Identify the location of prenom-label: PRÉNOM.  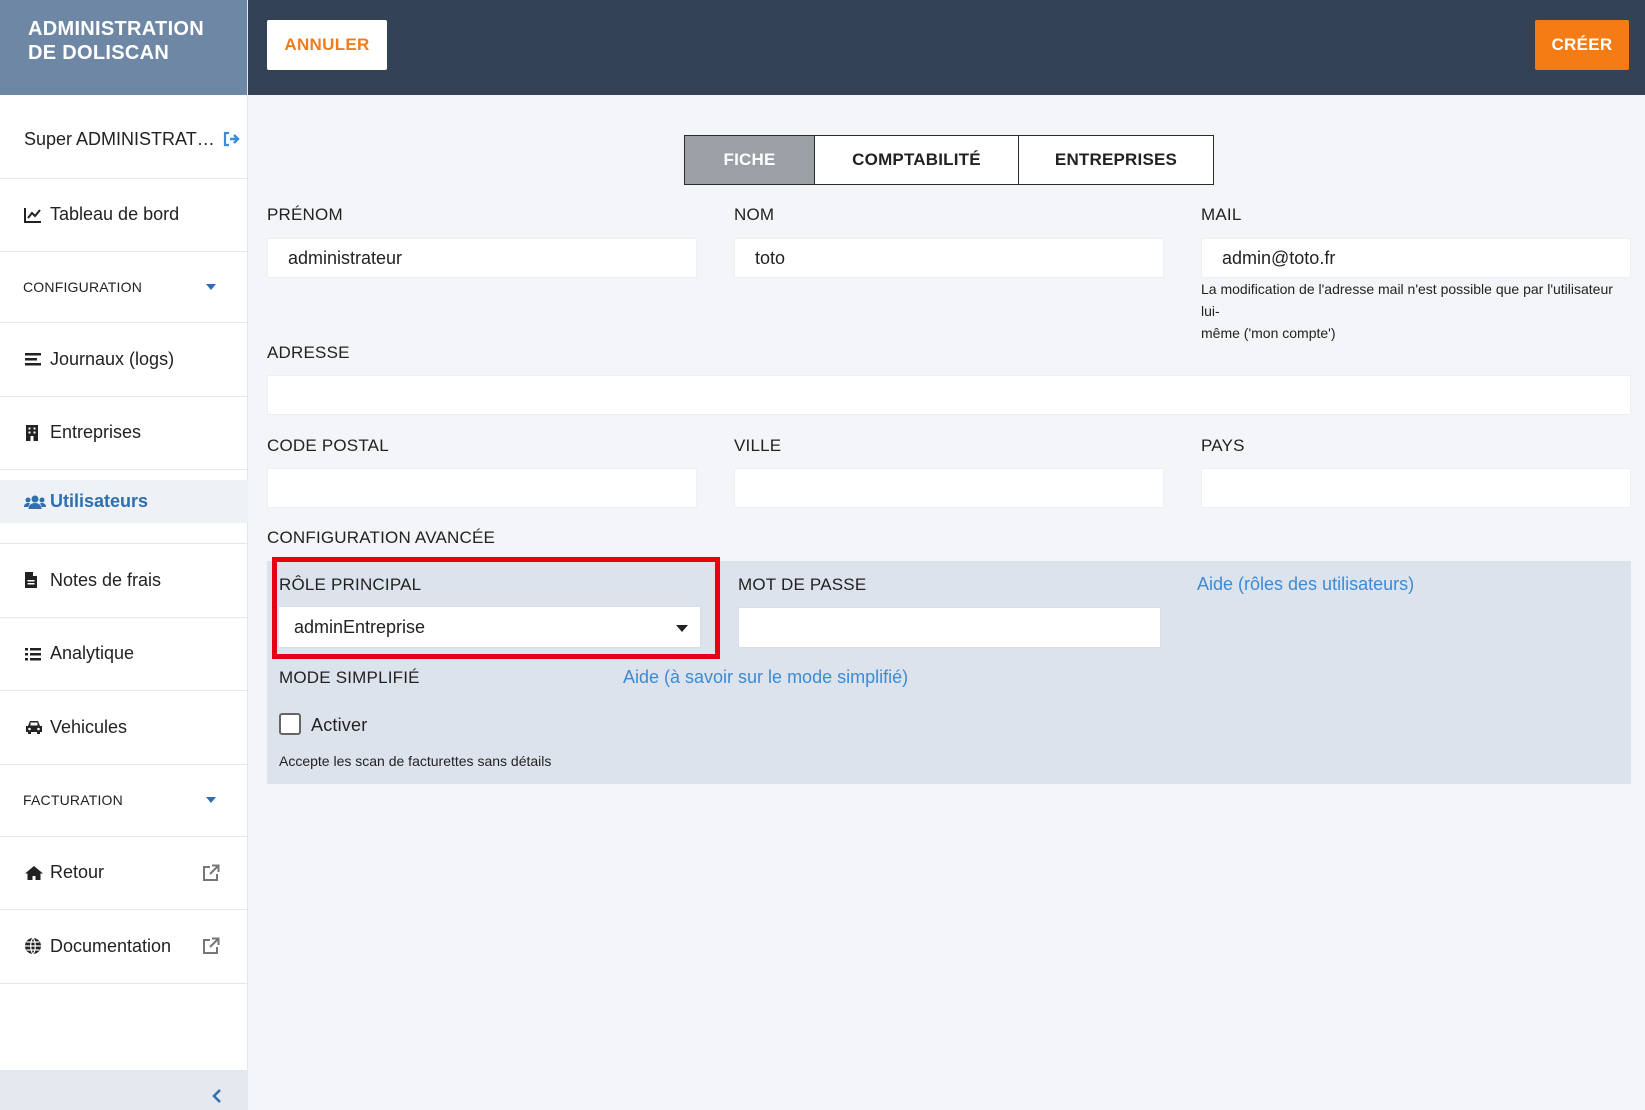
(305, 214).